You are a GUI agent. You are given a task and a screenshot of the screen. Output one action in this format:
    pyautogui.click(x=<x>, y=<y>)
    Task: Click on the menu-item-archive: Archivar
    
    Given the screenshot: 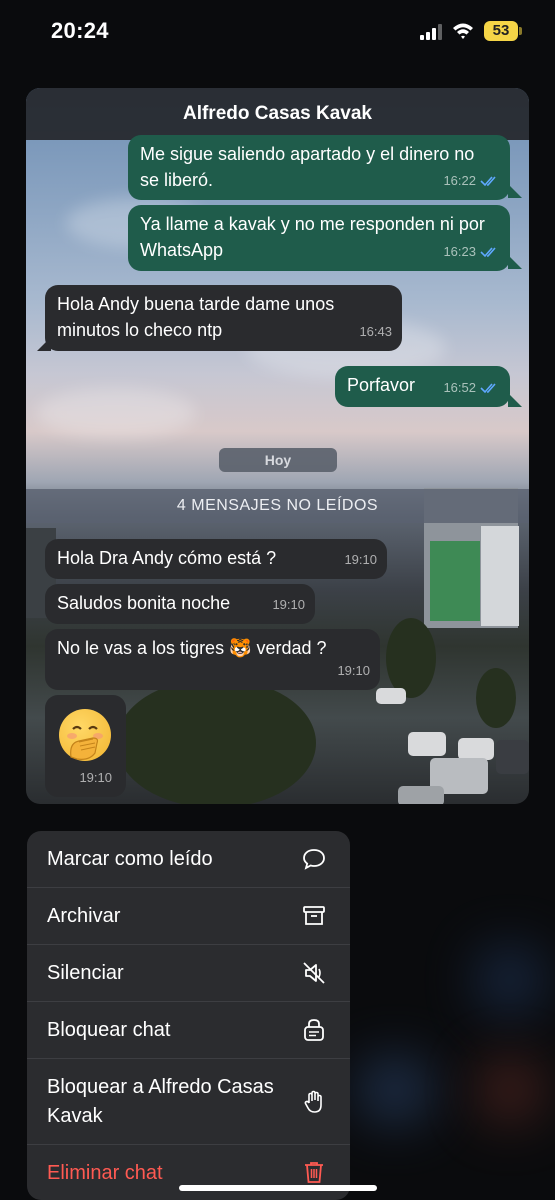 What is the action you would take?
    pyautogui.click(x=188, y=916)
    